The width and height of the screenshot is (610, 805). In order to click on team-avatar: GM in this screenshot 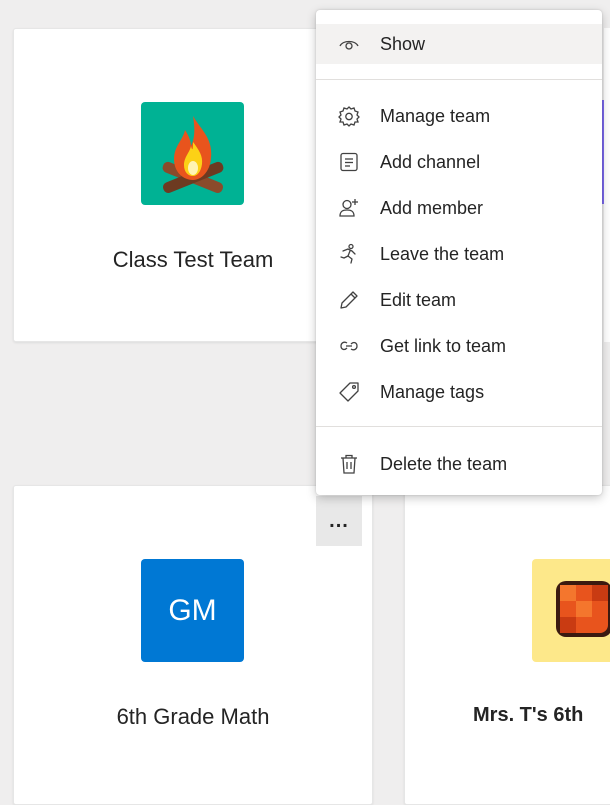, I will do `click(192, 610)`.